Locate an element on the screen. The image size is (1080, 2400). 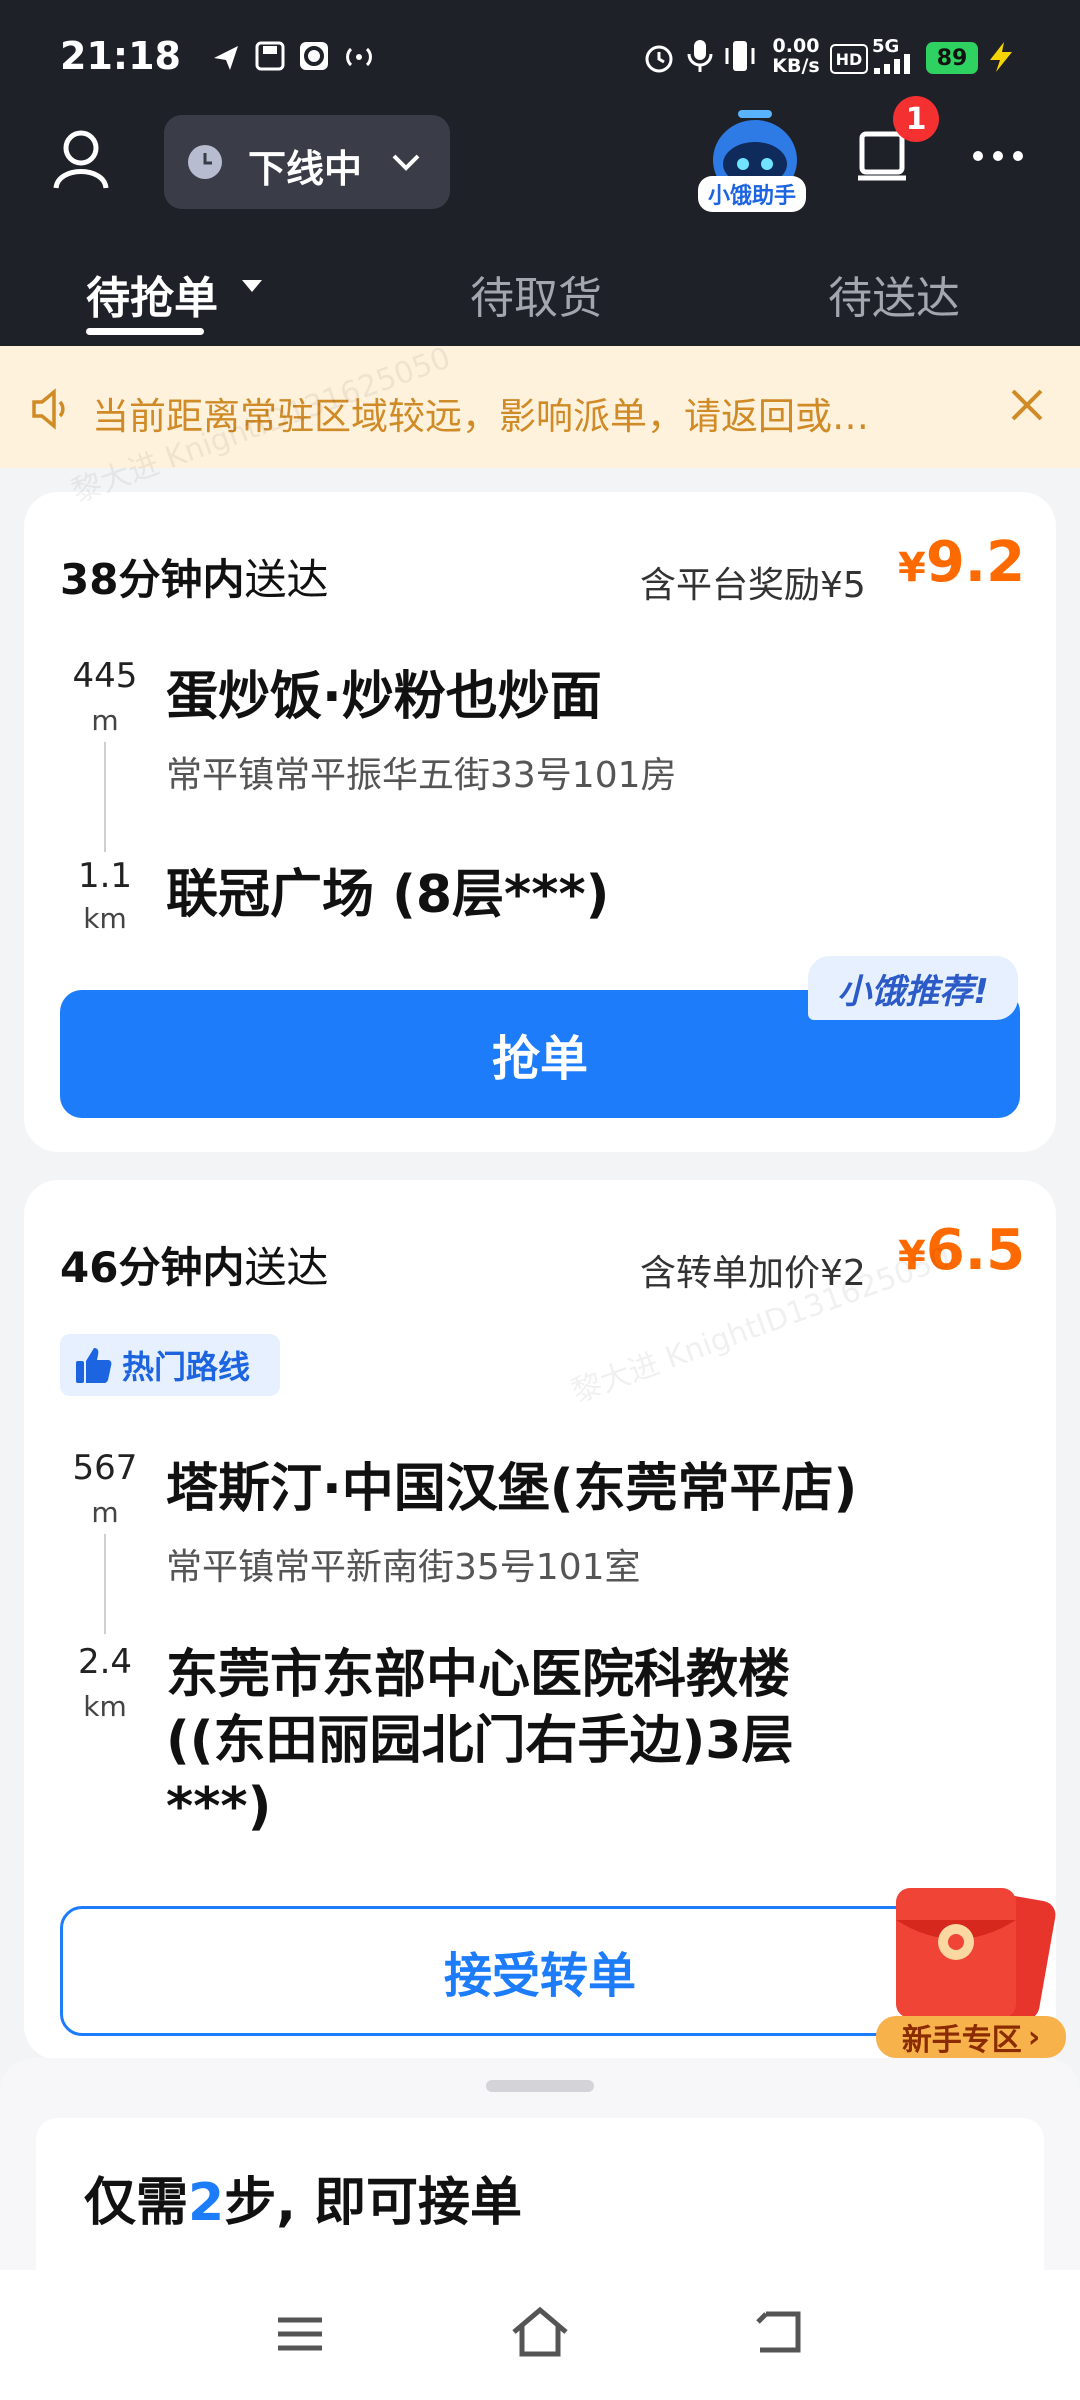
chevron-down-icon is located at coordinates (406, 162).